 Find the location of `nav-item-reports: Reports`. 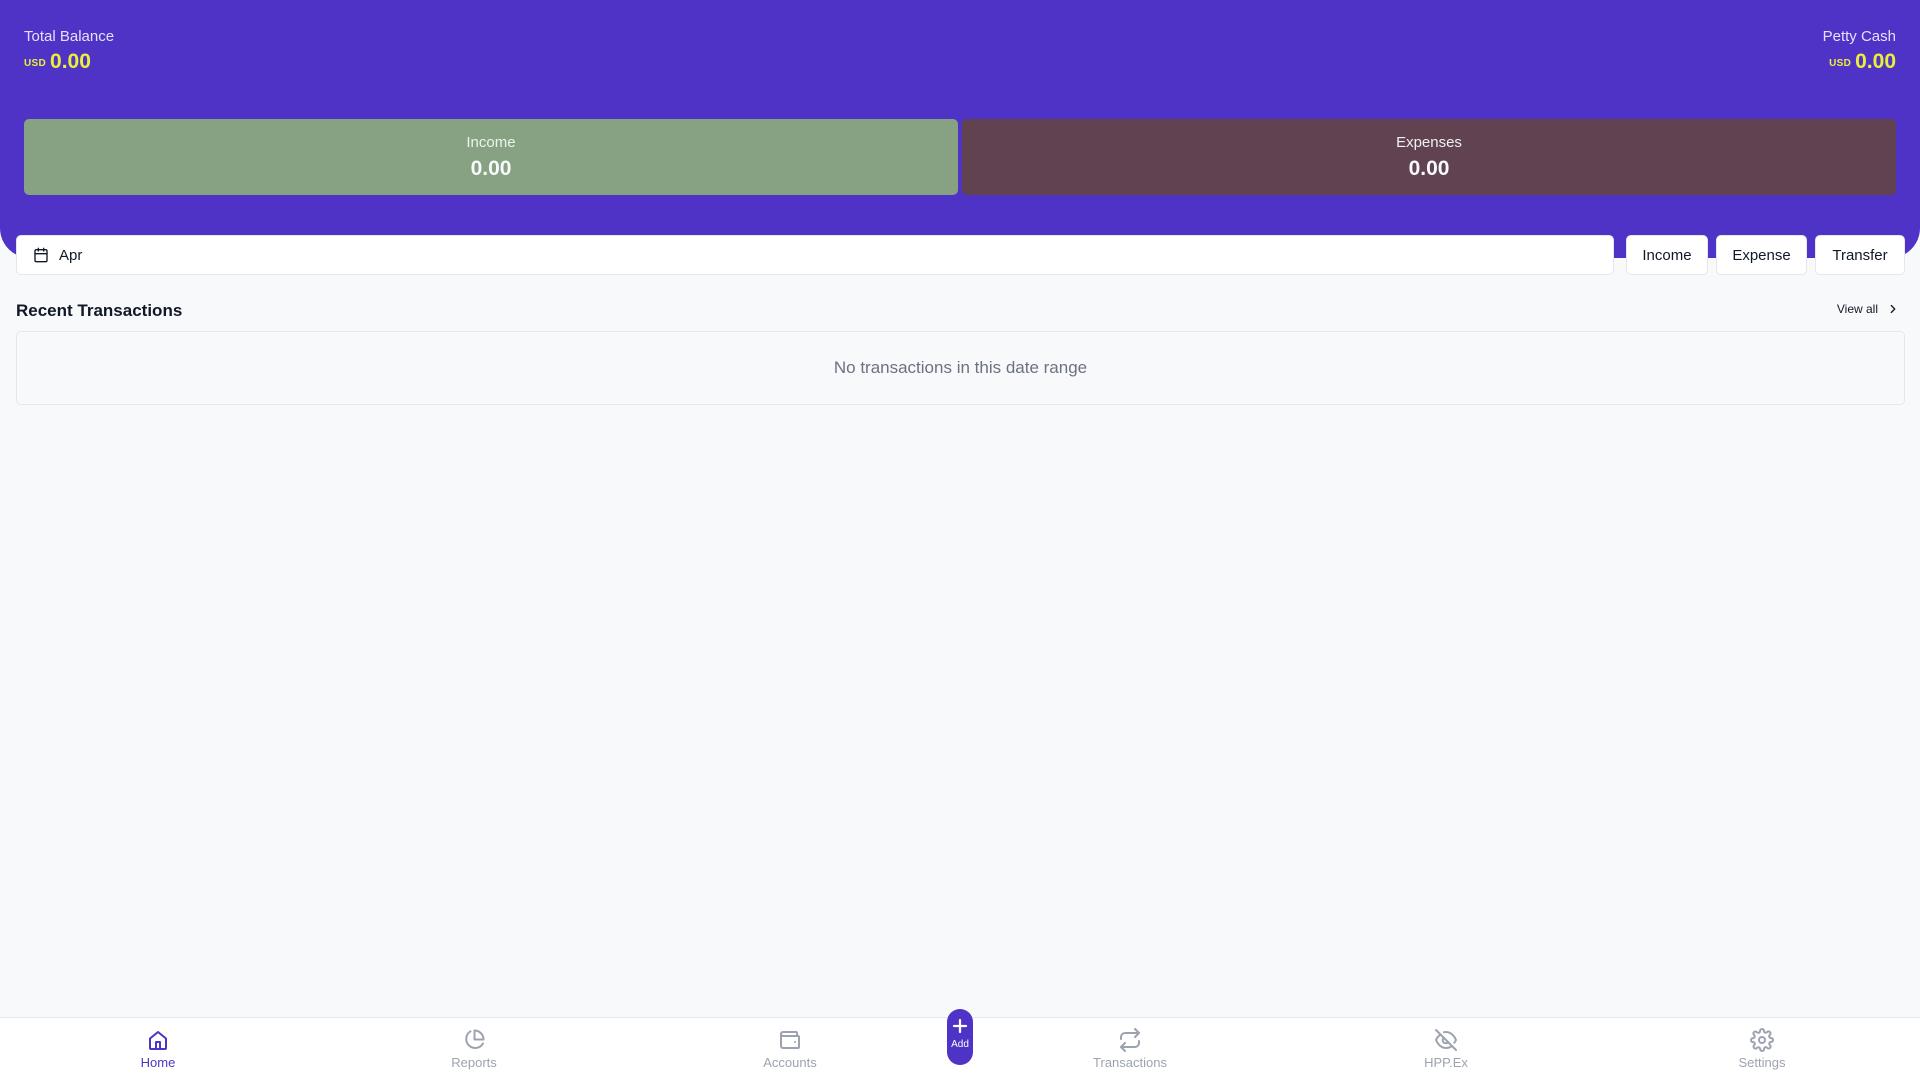

nav-item-reports: Reports is located at coordinates (474, 1049).